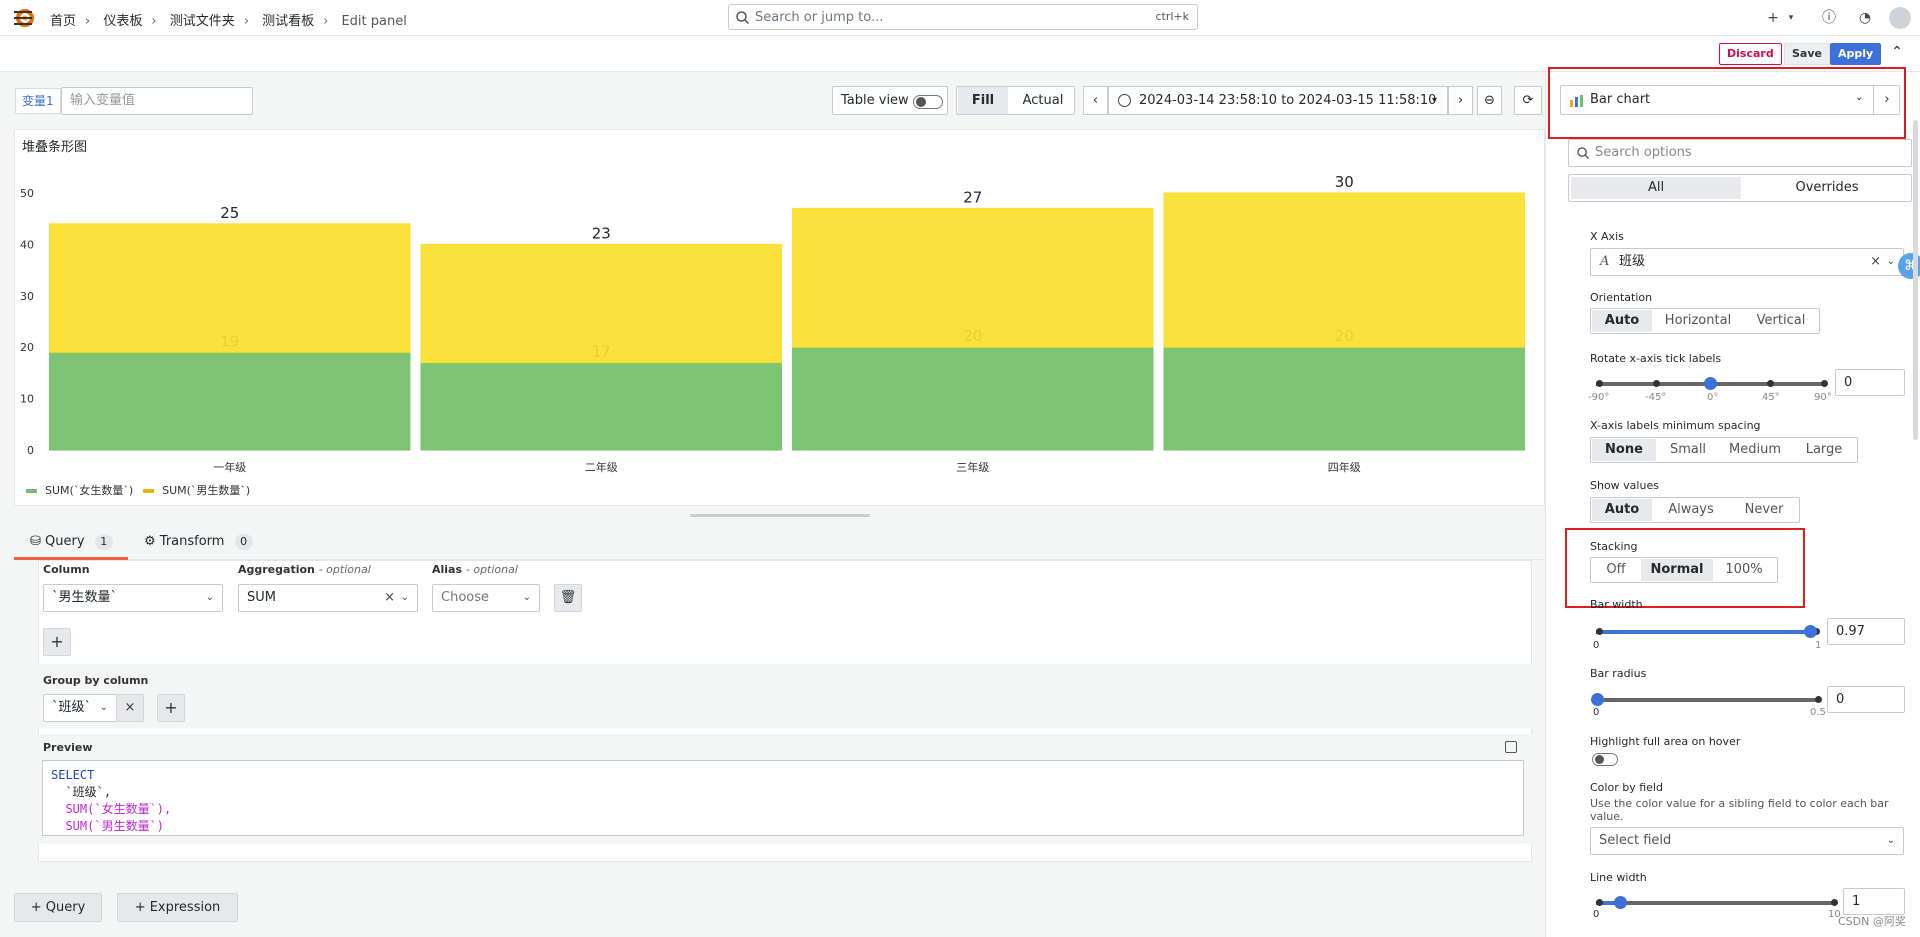 The image size is (1920, 937). I want to click on breadcrumb-folder: 测试文件夹, so click(202, 21).